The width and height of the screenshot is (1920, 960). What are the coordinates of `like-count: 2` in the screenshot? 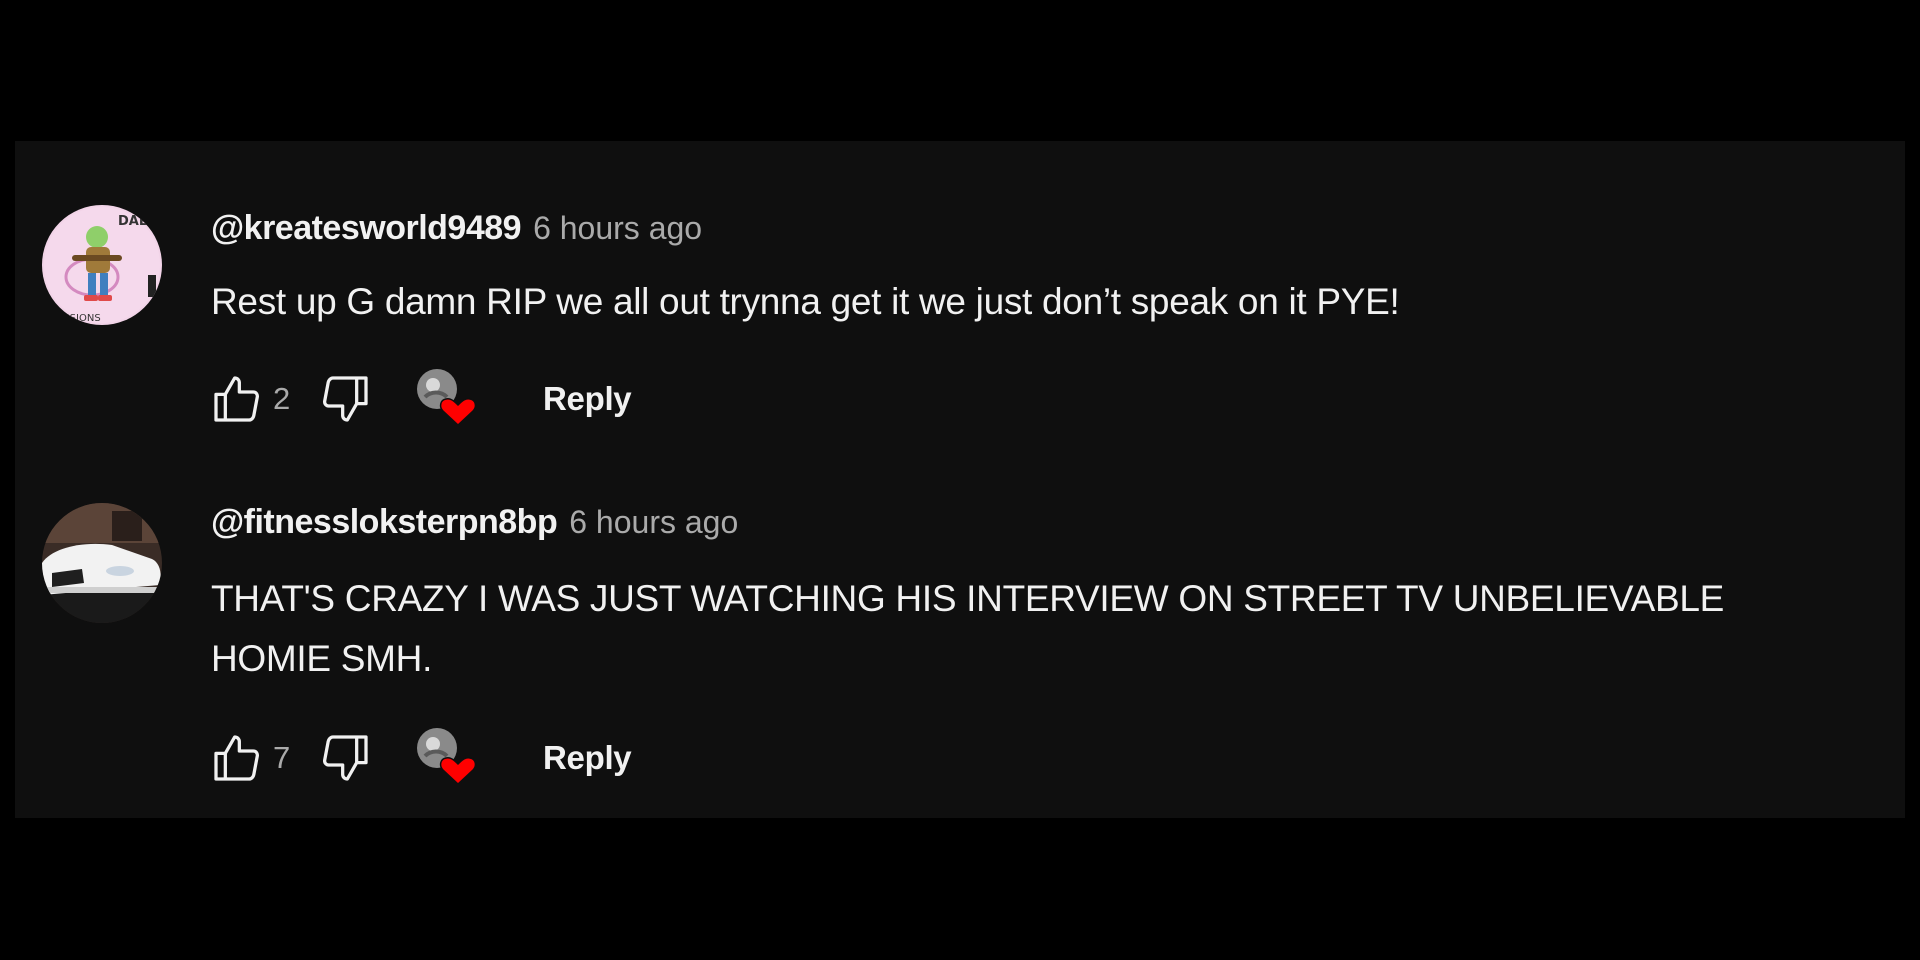 It's located at (282, 398).